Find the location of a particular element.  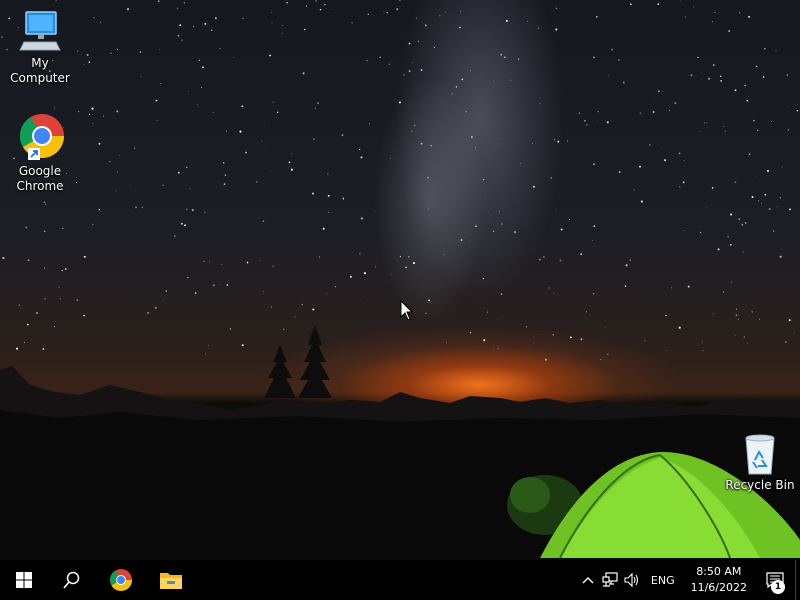

windows-logo-icon is located at coordinates (24, 580).